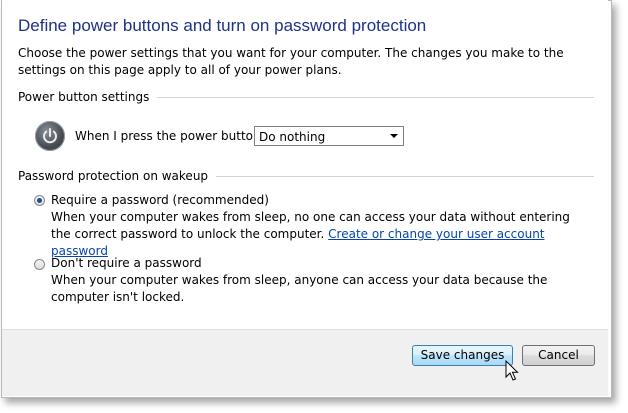 The height and width of the screenshot is (413, 628). I want to click on power-button-settings-heading: Power button settings, so click(306, 97).